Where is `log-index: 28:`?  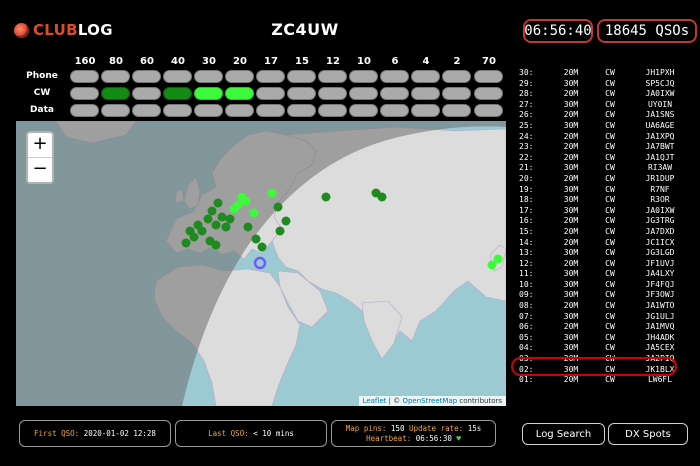 log-index: 28: is located at coordinates (526, 94).